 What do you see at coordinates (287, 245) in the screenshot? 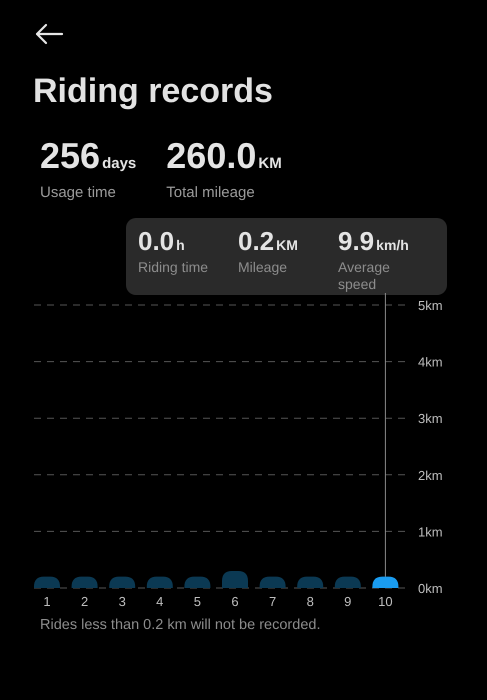
I see `detail-unit: KM` at bounding box center [287, 245].